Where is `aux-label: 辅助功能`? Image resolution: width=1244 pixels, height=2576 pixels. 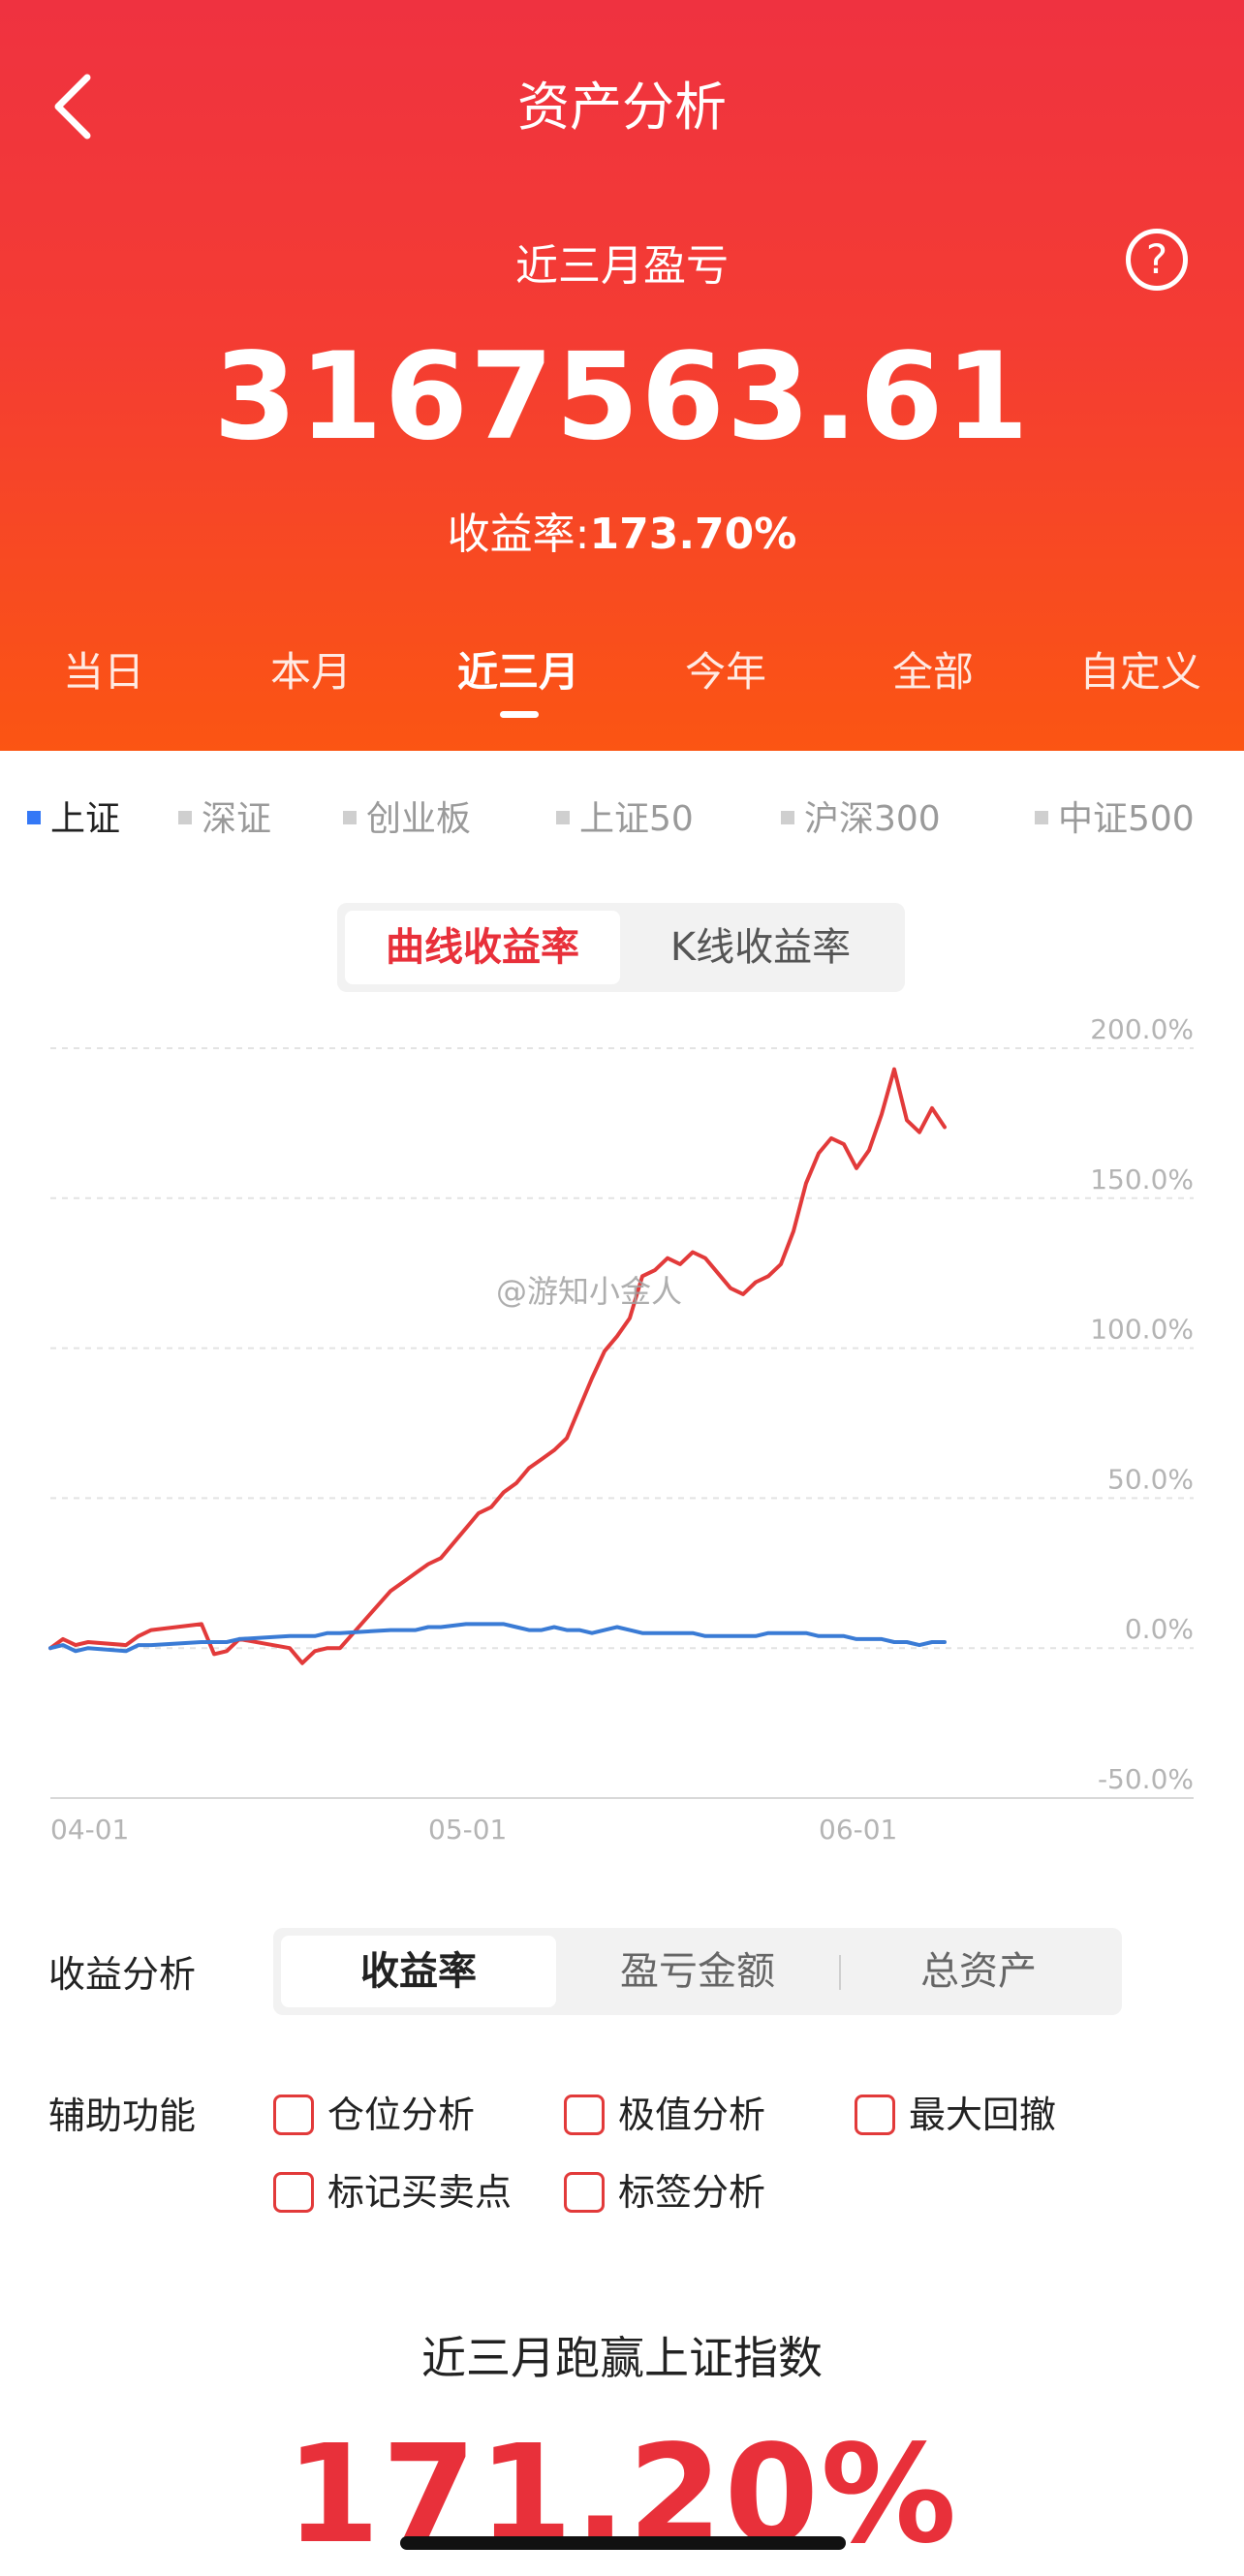
aux-label: 辅助功能 is located at coordinates (122, 2116).